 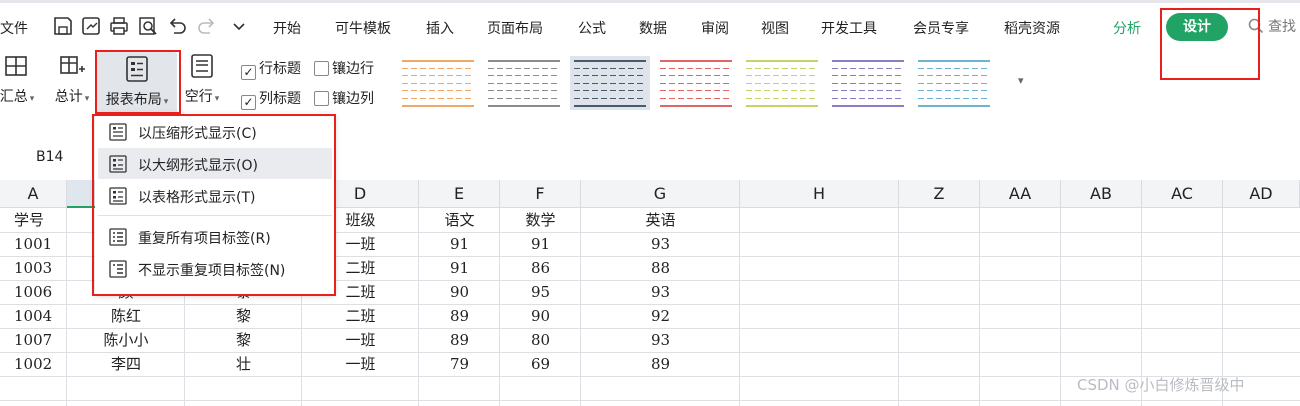 I want to click on header-cell-math: 数学, so click(x=540, y=220).